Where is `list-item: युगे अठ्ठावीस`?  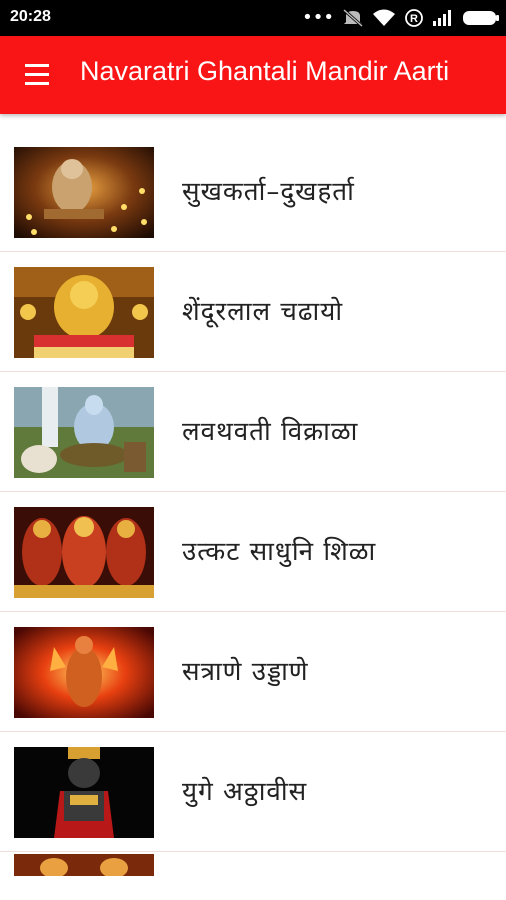
list-item: युगे अठ्ठावीस is located at coordinates (253, 792).